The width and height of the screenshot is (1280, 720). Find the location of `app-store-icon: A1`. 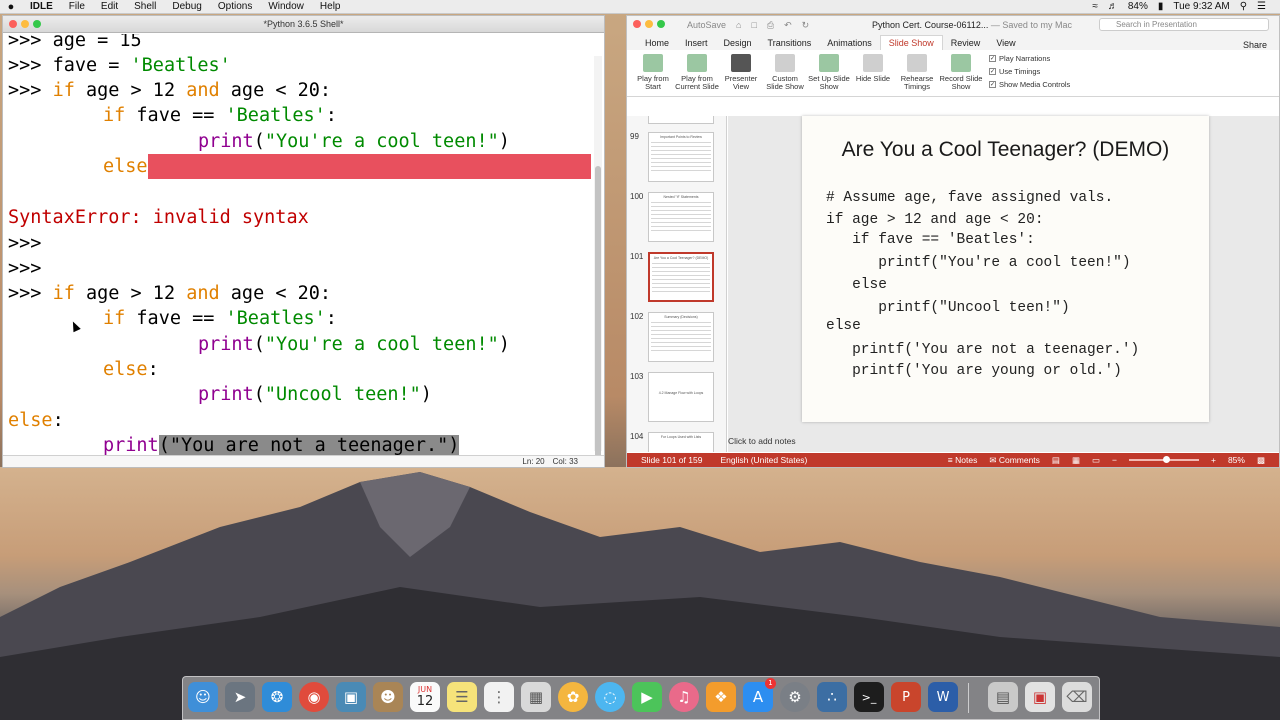

app-store-icon: A1 is located at coordinates (759, 695).